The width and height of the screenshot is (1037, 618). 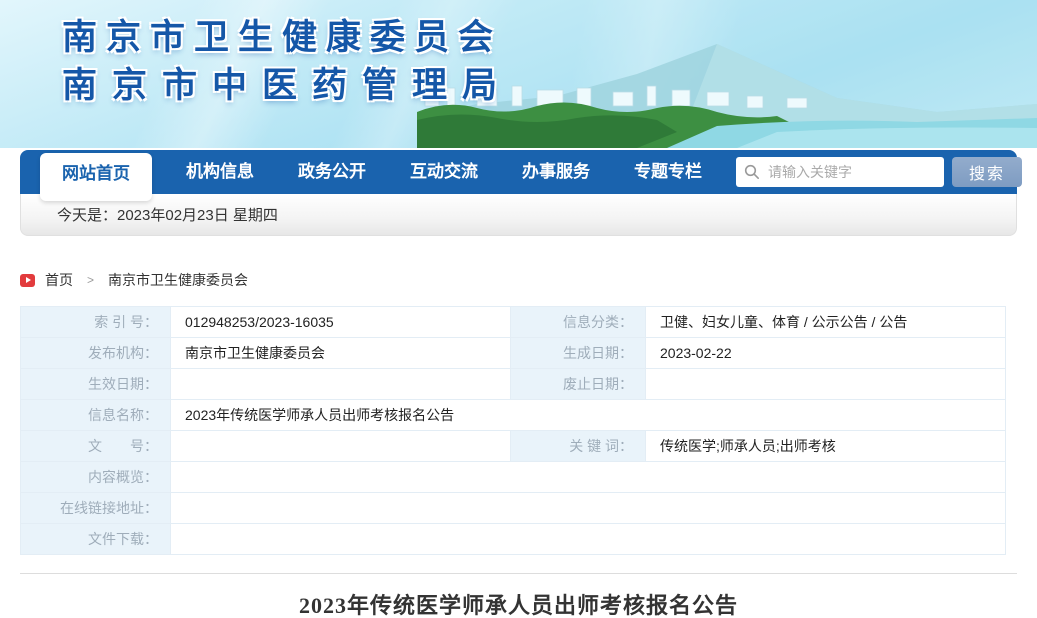 I want to click on field-value-issuing-agency: 南京市卫生健康委员会, so click(x=340, y=353).